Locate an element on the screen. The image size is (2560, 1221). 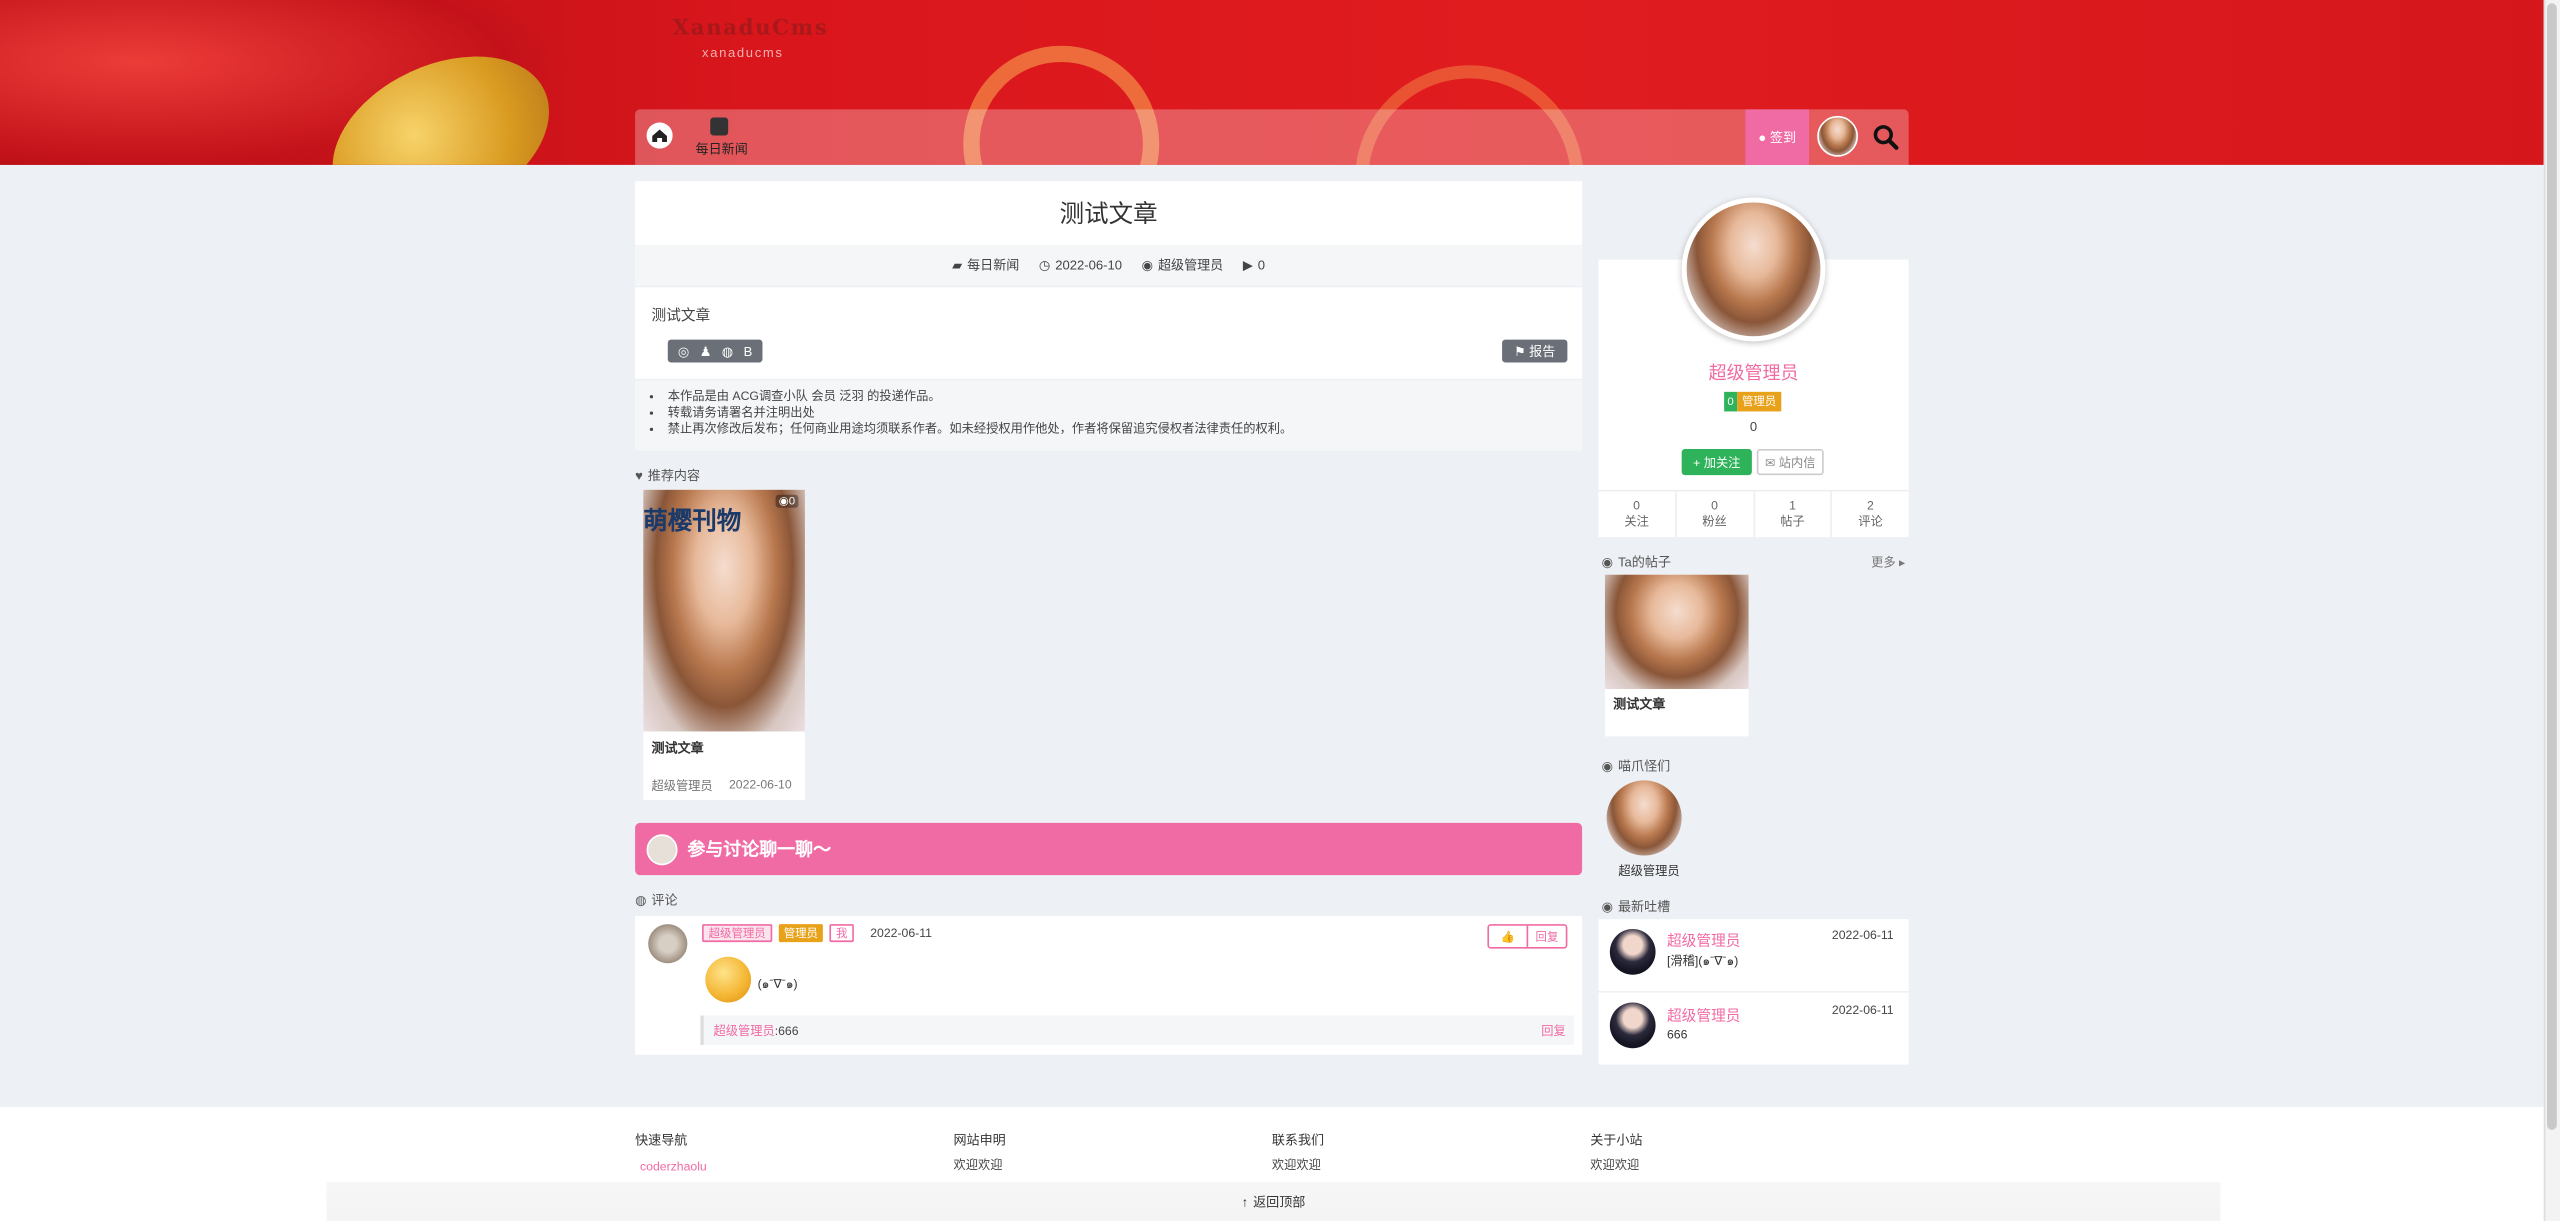
nav-item-news: 每日新闻 is located at coordinates (722, 149).